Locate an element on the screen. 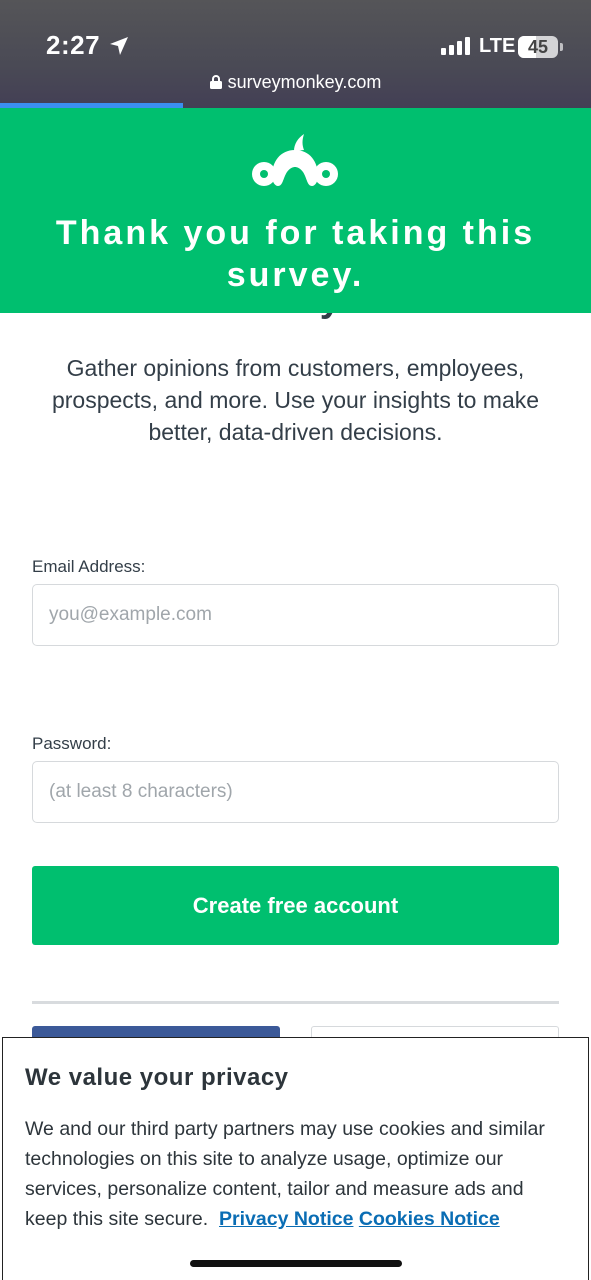  url-bar: surveymonkey.com is located at coordinates (295, 82).